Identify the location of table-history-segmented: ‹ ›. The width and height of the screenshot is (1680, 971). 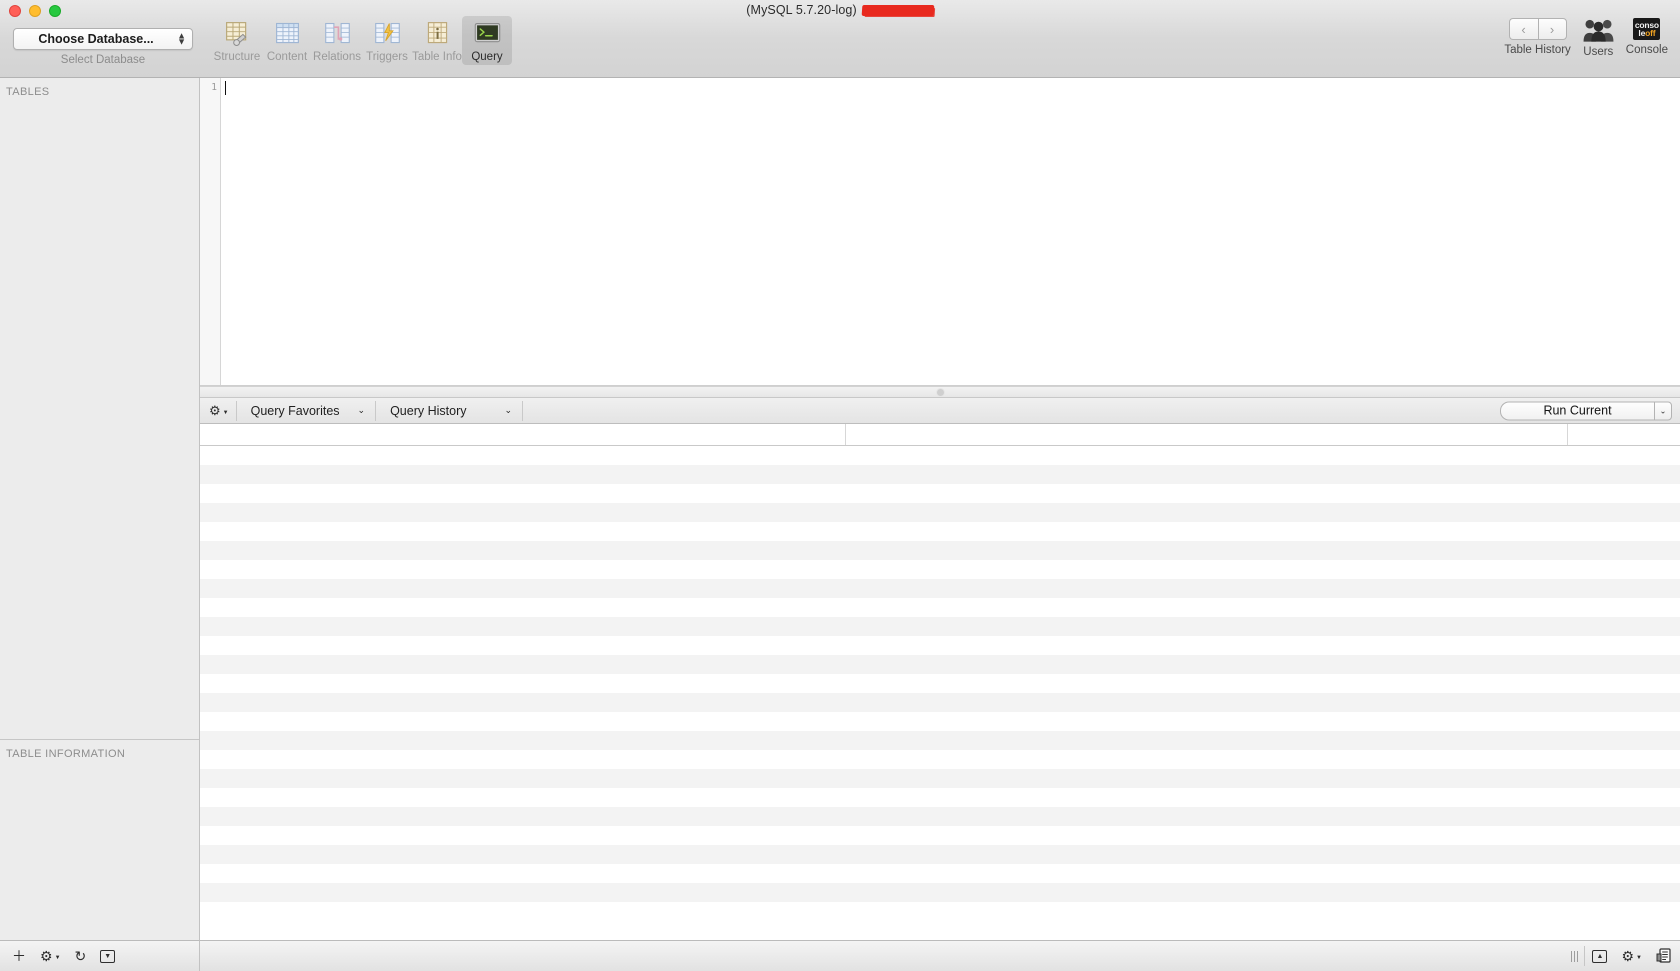
(1537, 29).